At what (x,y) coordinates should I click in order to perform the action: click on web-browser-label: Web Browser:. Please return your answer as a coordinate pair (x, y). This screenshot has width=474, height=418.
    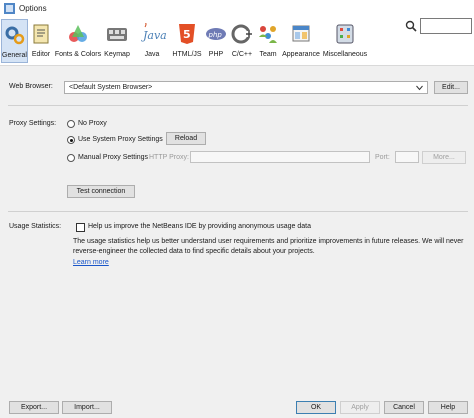
    Looking at the image, I should click on (31, 86).